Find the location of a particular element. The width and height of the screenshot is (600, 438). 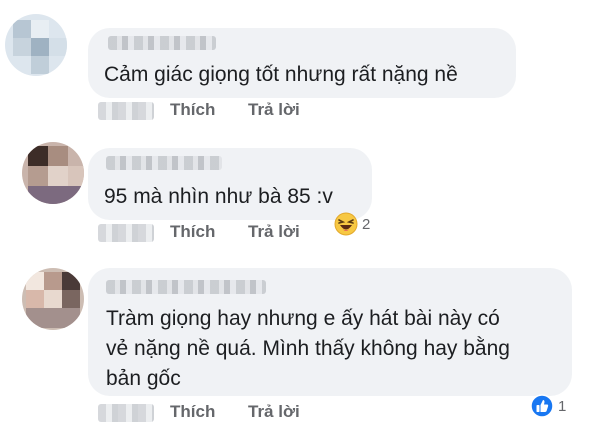

reaction-summary: 1 is located at coordinates (555, 407).